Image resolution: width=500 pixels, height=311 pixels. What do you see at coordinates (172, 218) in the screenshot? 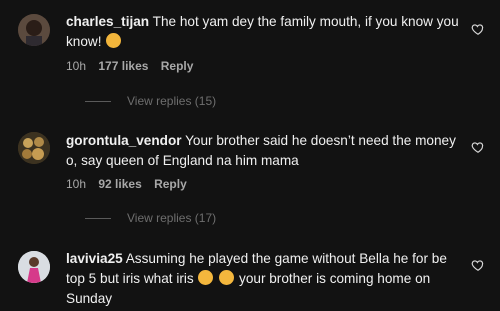
I see `view-replies-label: View replies (17)` at bounding box center [172, 218].